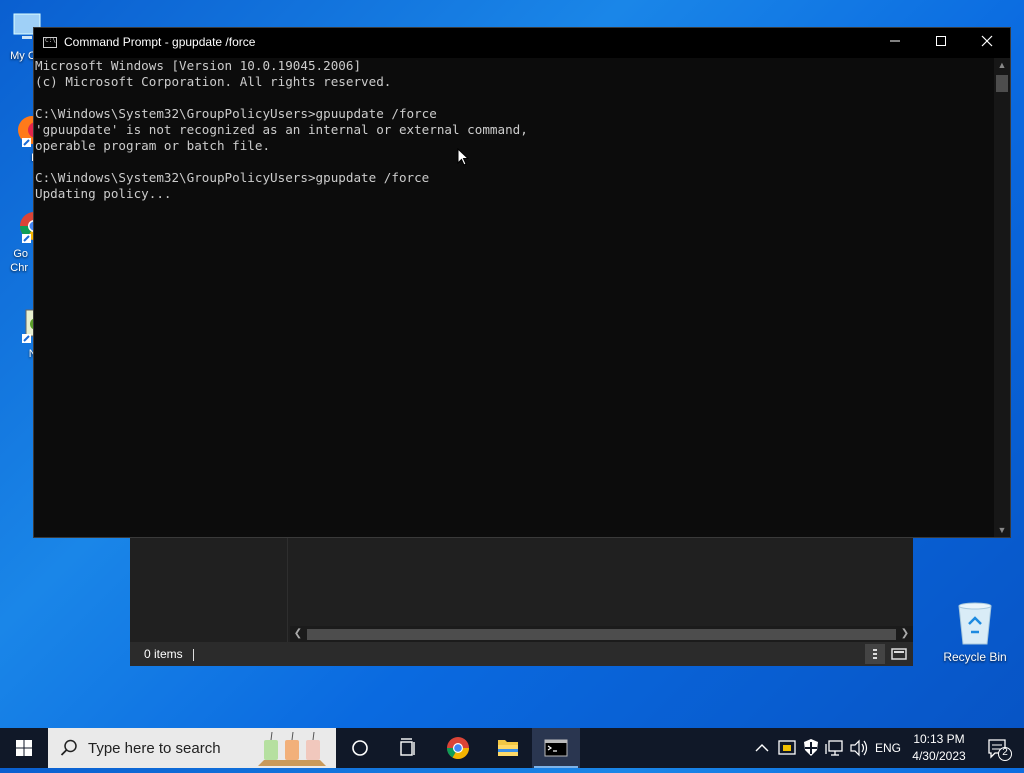 The height and width of the screenshot is (773, 1024). I want to click on scroll-left-icon: ❮, so click(298, 634).